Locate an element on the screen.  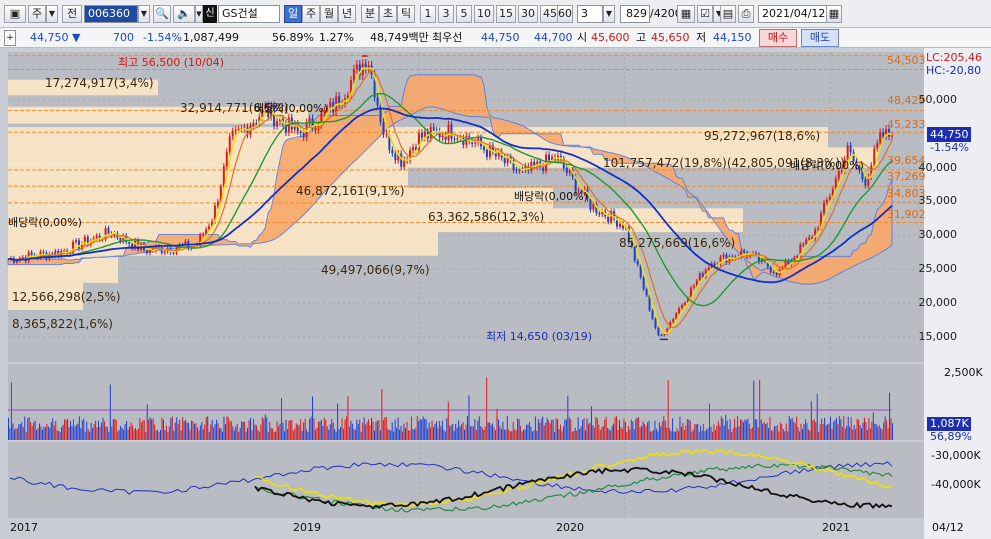
vp-label-8: 49,497,066(9,7%) is located at coordinates (375, 270).